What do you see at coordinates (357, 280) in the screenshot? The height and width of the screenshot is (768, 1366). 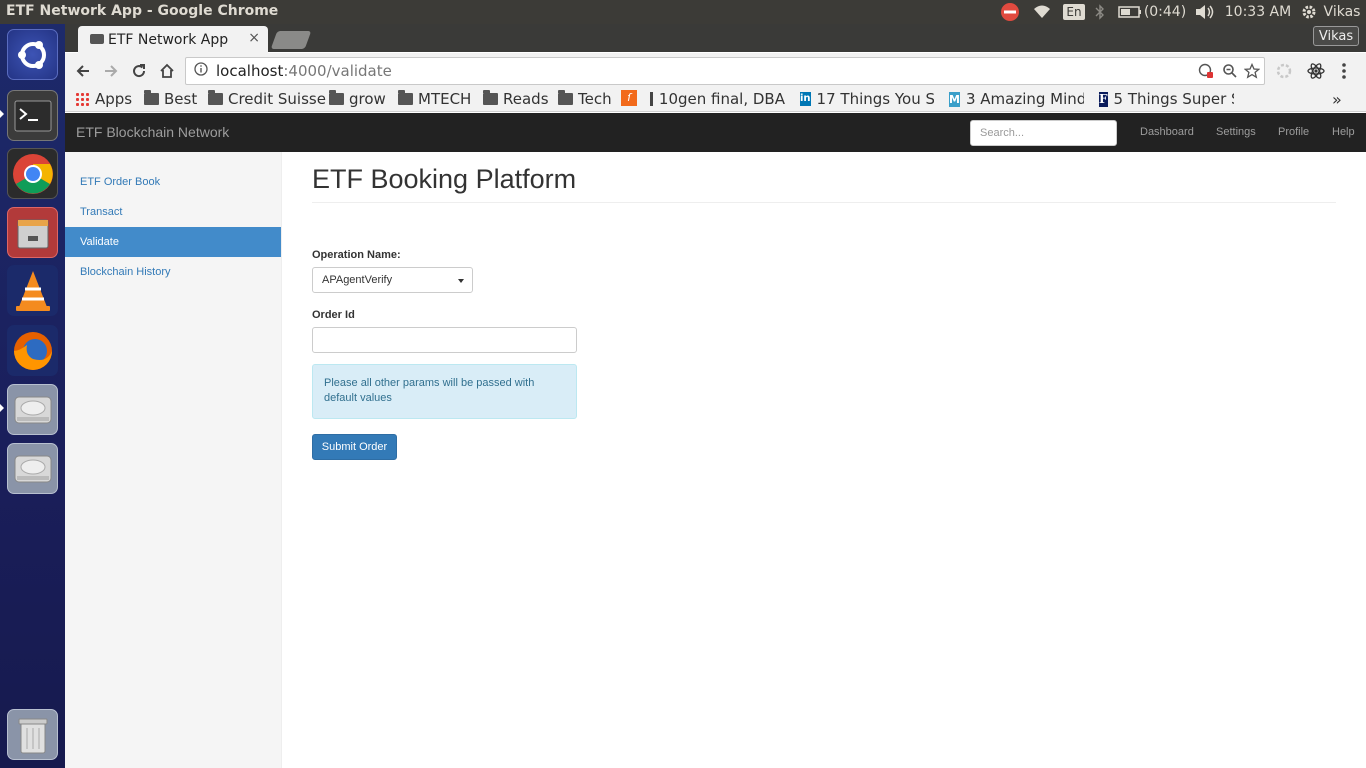 I see `operation-name-value: APAgentVerify` at bounding box center [357, 280].